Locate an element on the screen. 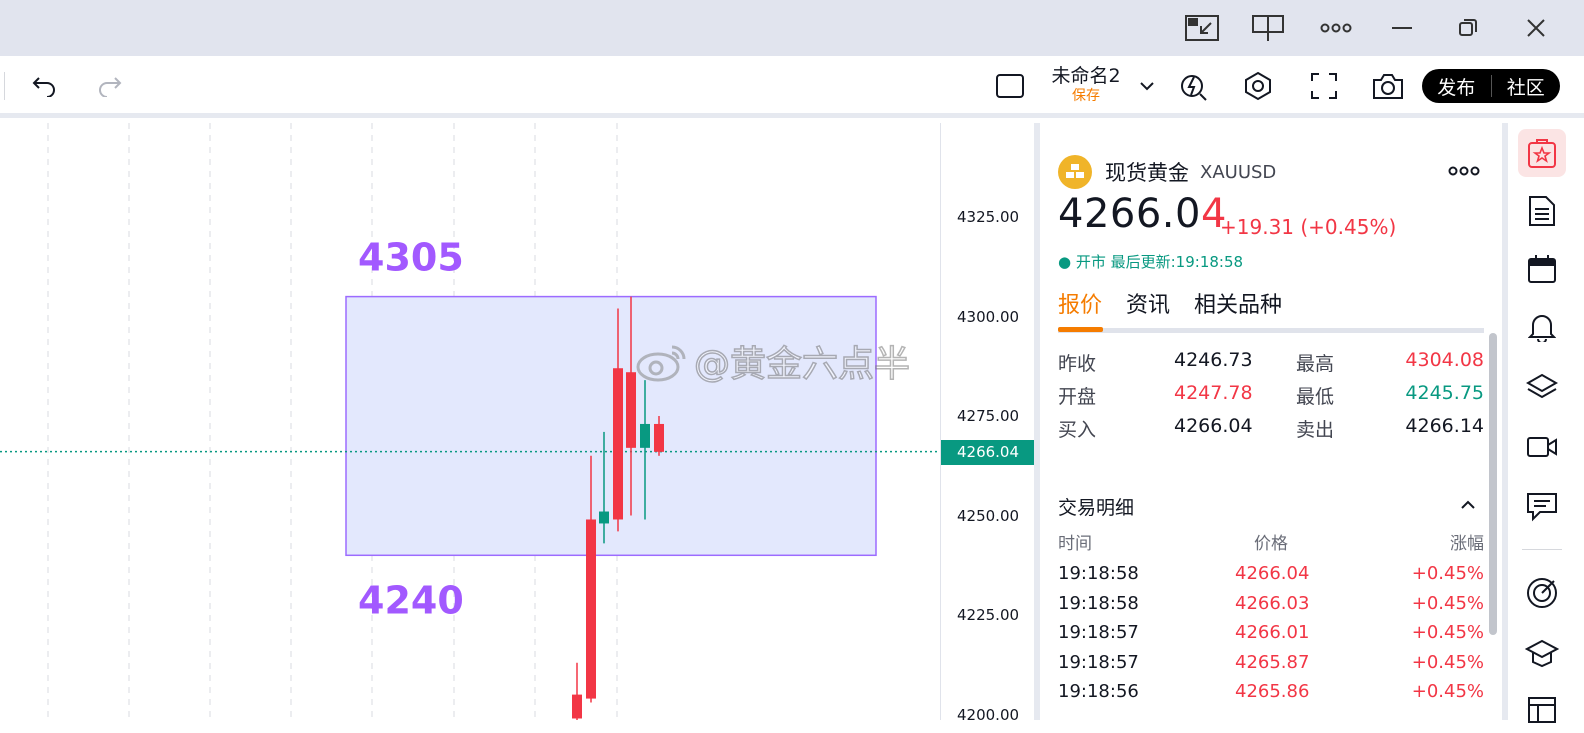  active-tab-indicator is located at coordinates (1080, 329).